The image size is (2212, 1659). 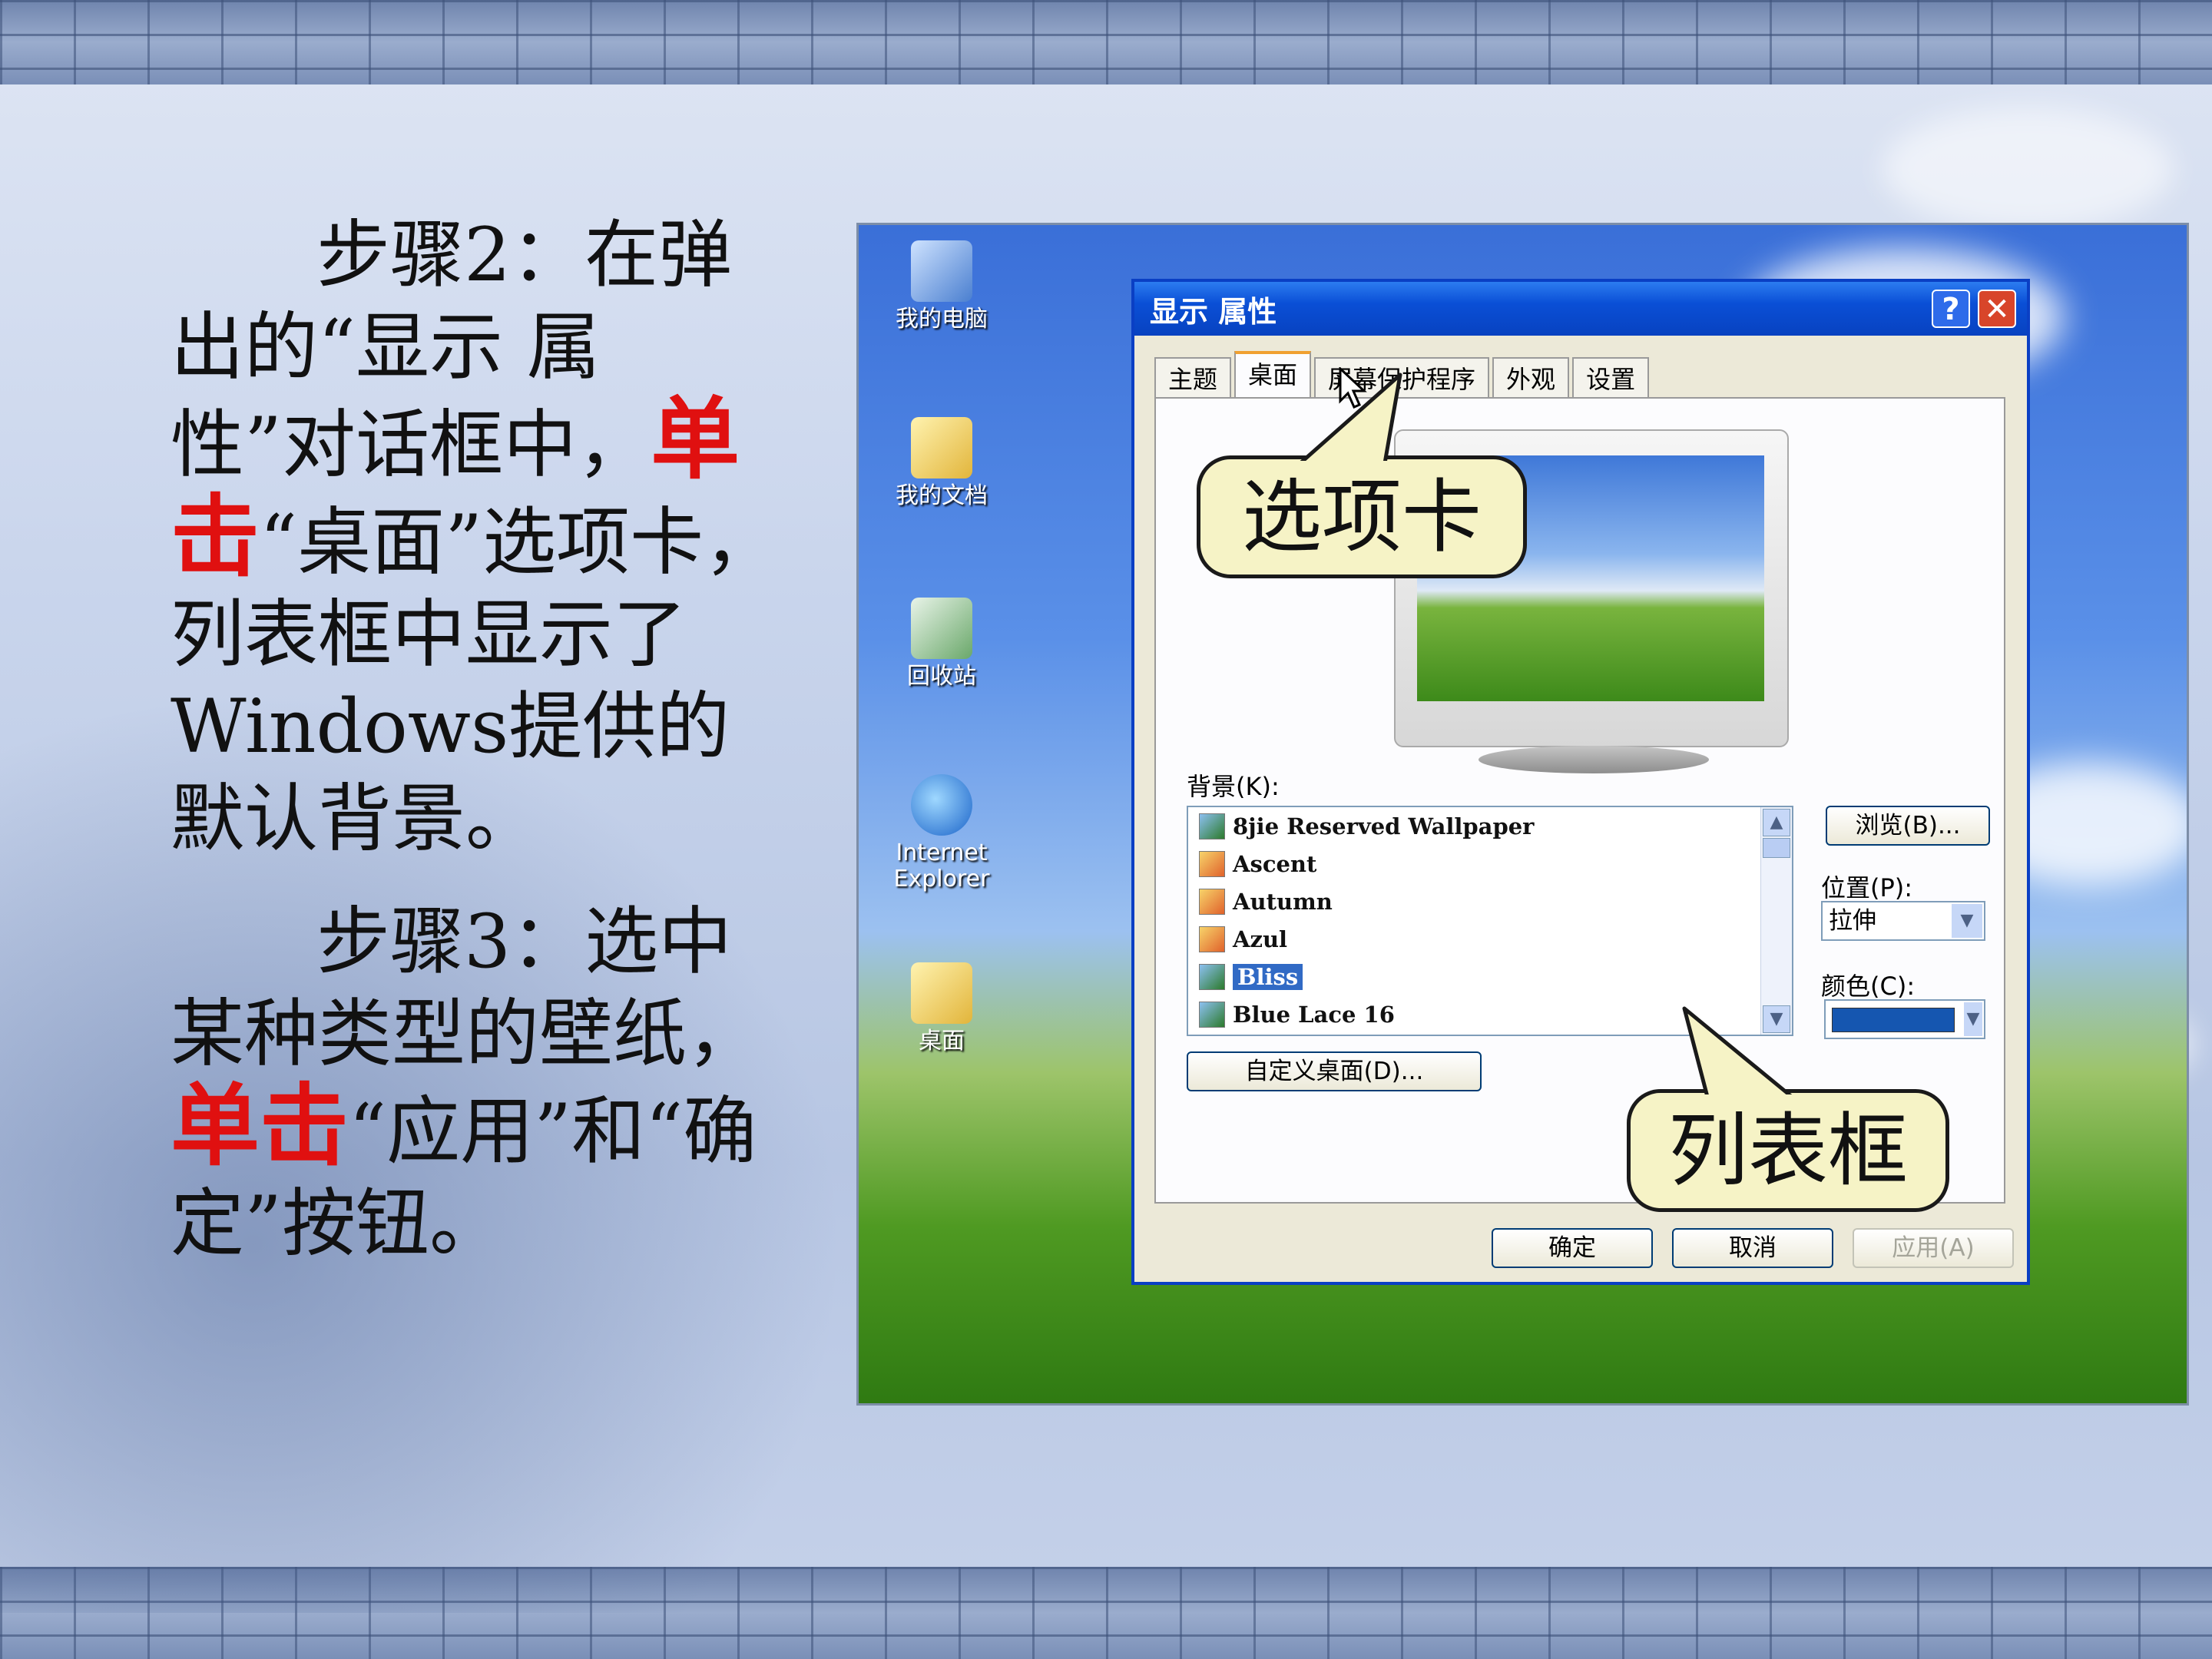 I want to click on position-select: 拉伸 ▼, so click(x=1903, y=921).